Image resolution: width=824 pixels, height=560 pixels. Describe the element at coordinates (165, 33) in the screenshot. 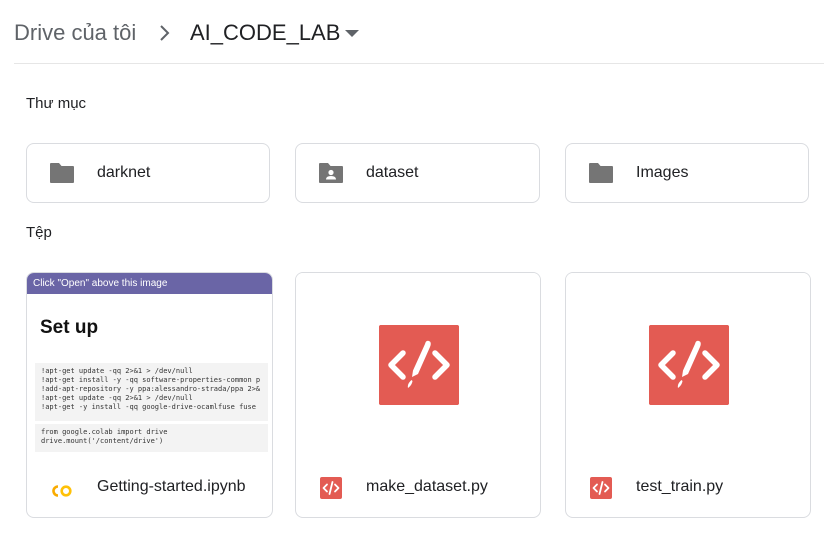

I see `chevron-right-icon` at that location.